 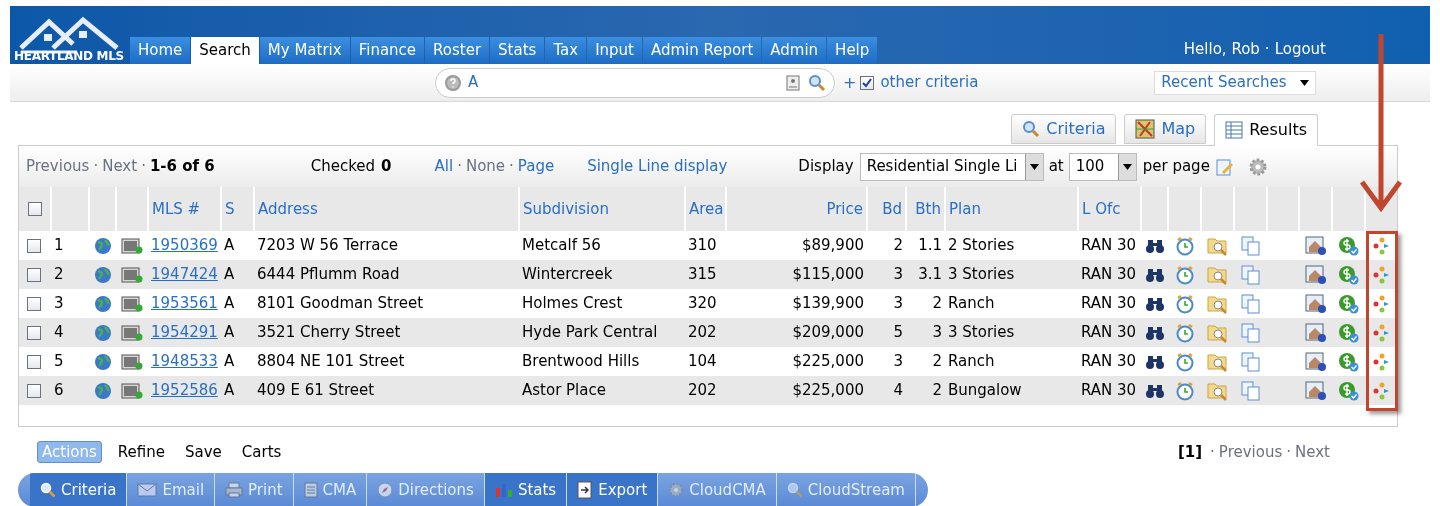 I want to click on next-link: Next, so click(x=1312, y=452).